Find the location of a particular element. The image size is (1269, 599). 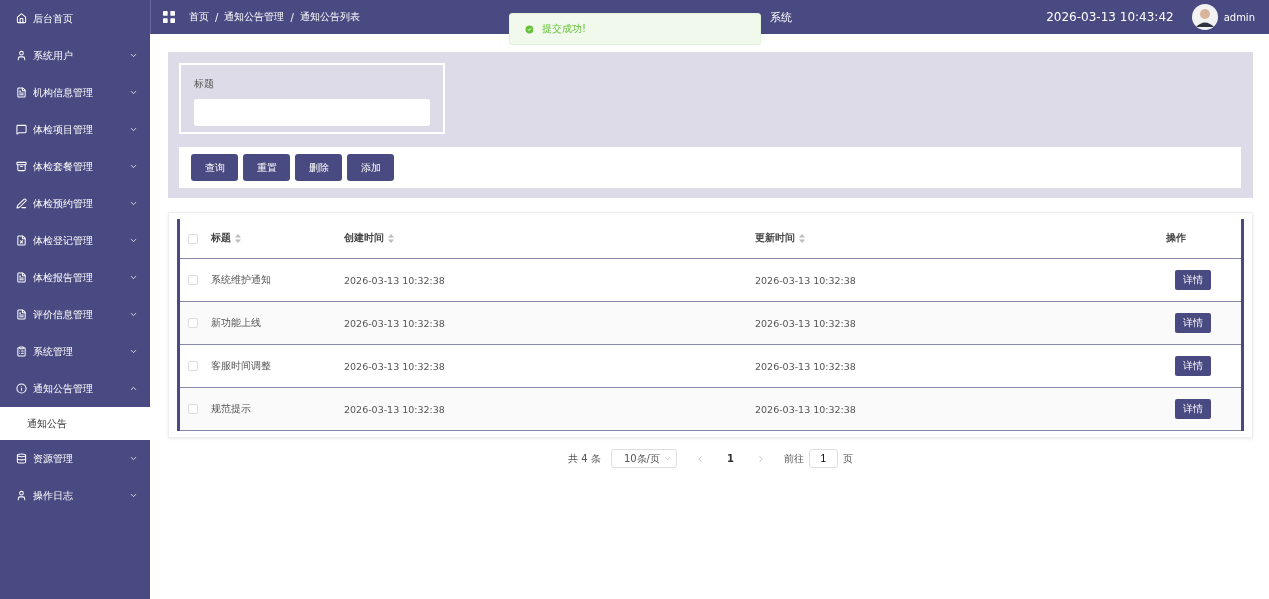

field-label: 标题 is located at coordinates (204, 84).